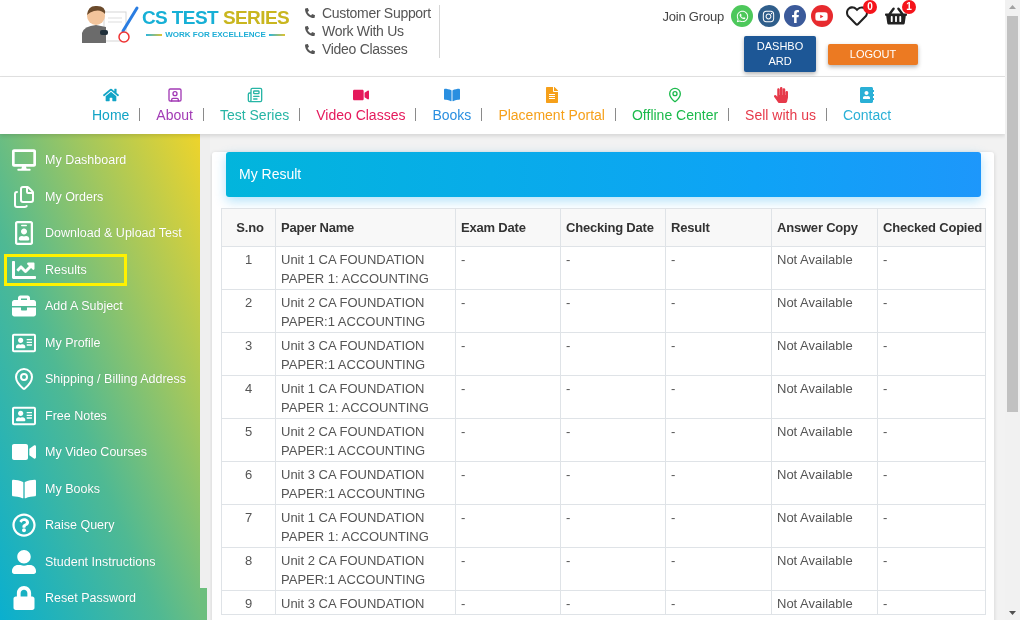 This screenshot has width=1020, height=620. What do you see at coordinates (768, 16) in the screenshot?
I see `instagram-icon` at bounding box center [768, 16].